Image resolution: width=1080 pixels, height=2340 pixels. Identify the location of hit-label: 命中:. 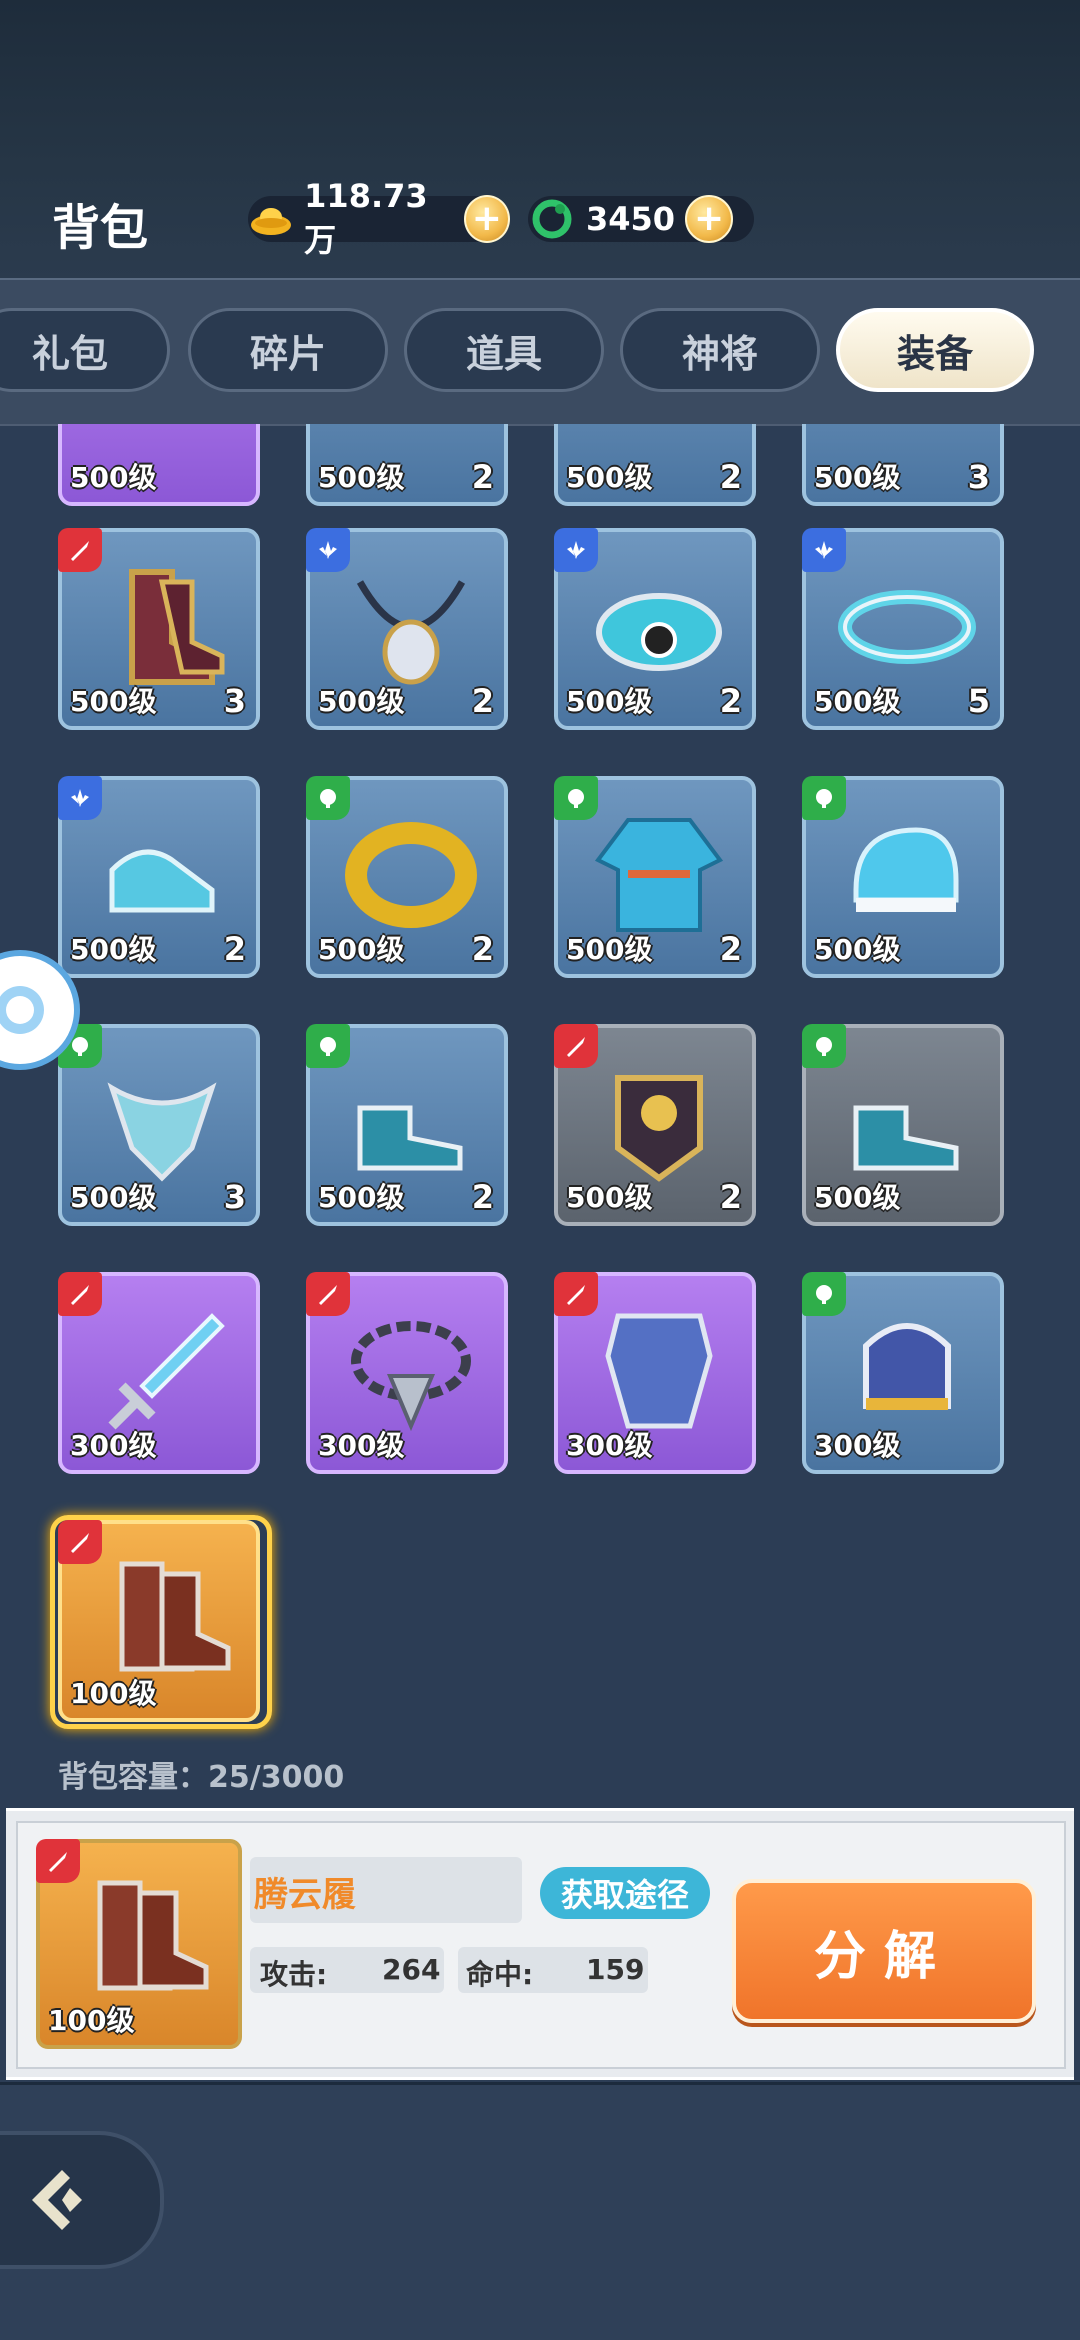
(500, 1974).